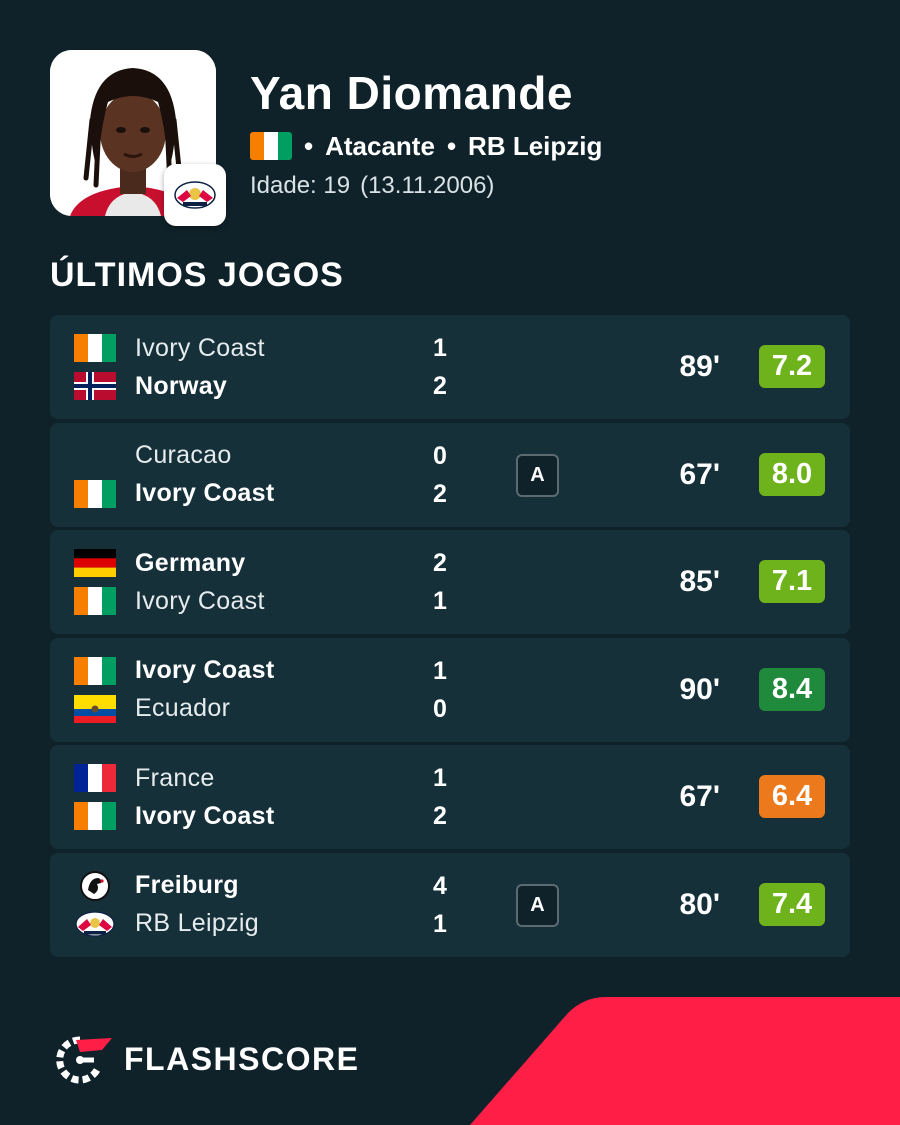  I want to click on player-birthdate: (13.11.2006), so click(427, 185).